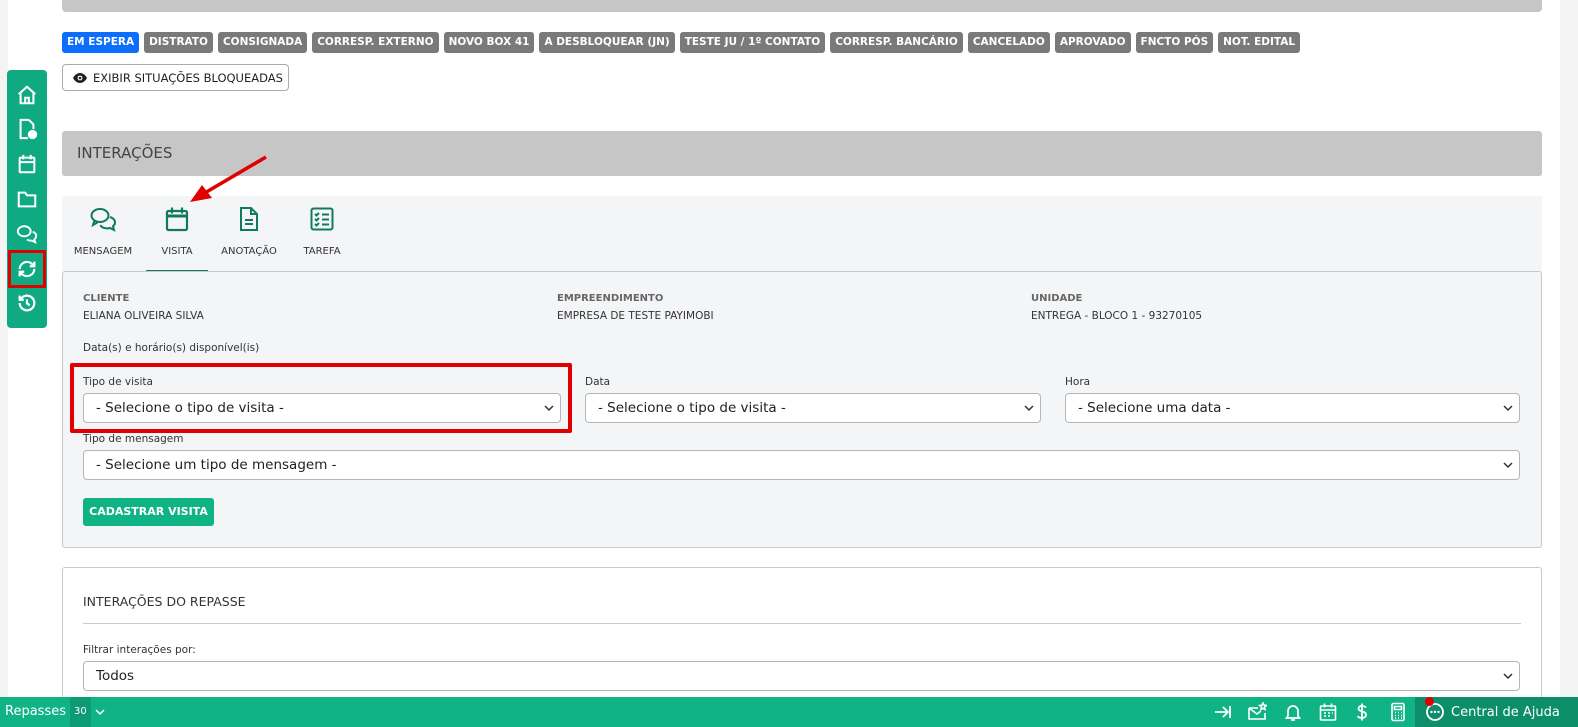 This screenshot has width=1578, height=727. What do you see at coordinates (375, 42) in the screenshot?
I see `tag-corresp-externo: CORRESP. EXTERNO` at bounding box center [375, 42].